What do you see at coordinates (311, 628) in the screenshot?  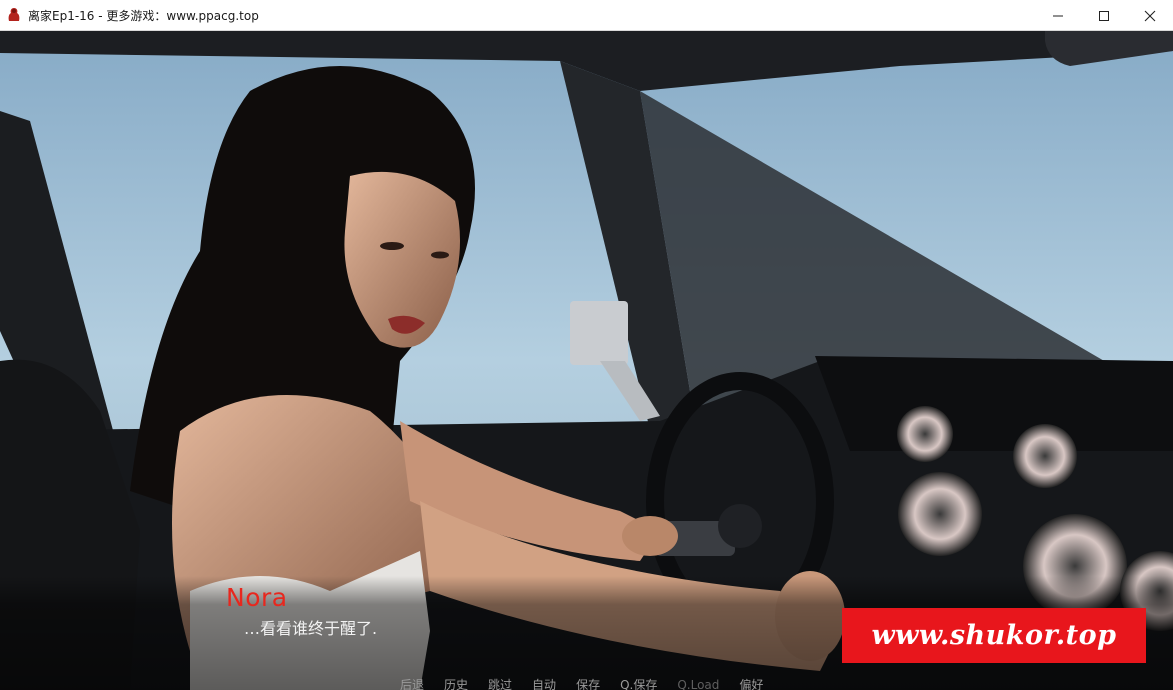 I see `dialogue-text: …看看谁终于醒了.` at bounding box center [311, 628].